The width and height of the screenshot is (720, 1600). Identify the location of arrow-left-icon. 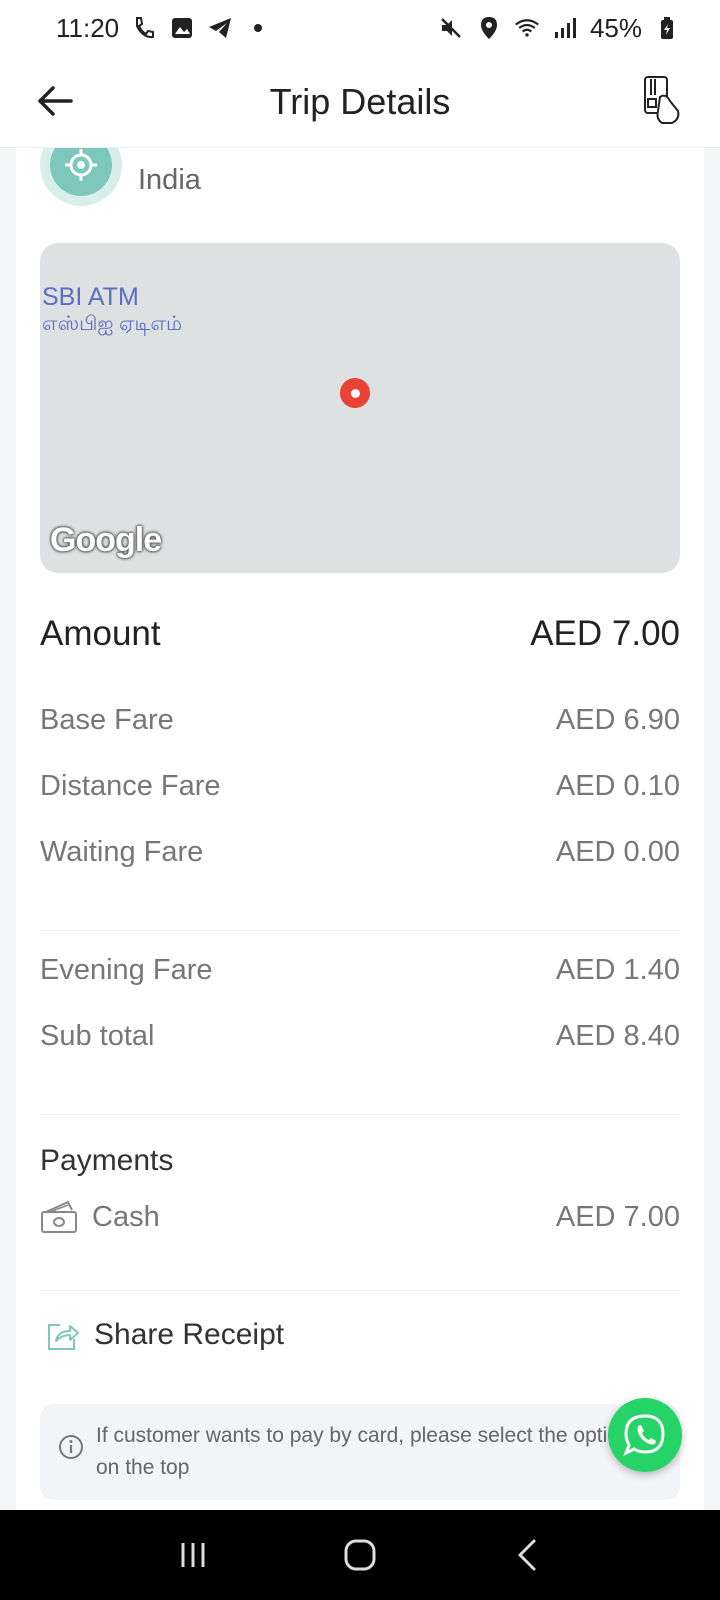
(55, 101).